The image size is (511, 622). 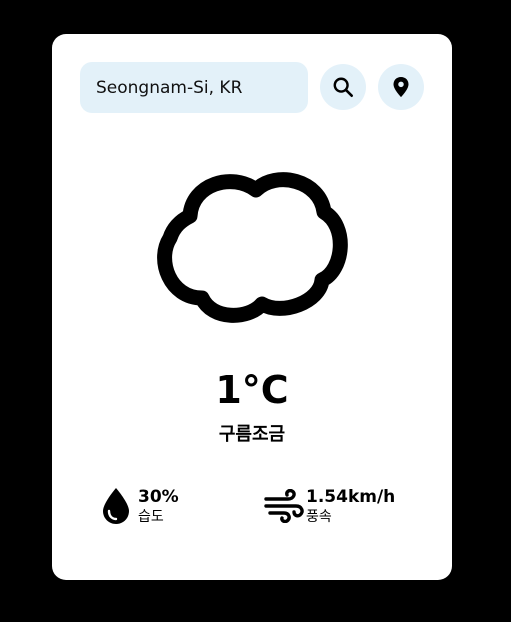 I want to click on wind-speed-value: 1.54km/h, so click(x=351, y=497).